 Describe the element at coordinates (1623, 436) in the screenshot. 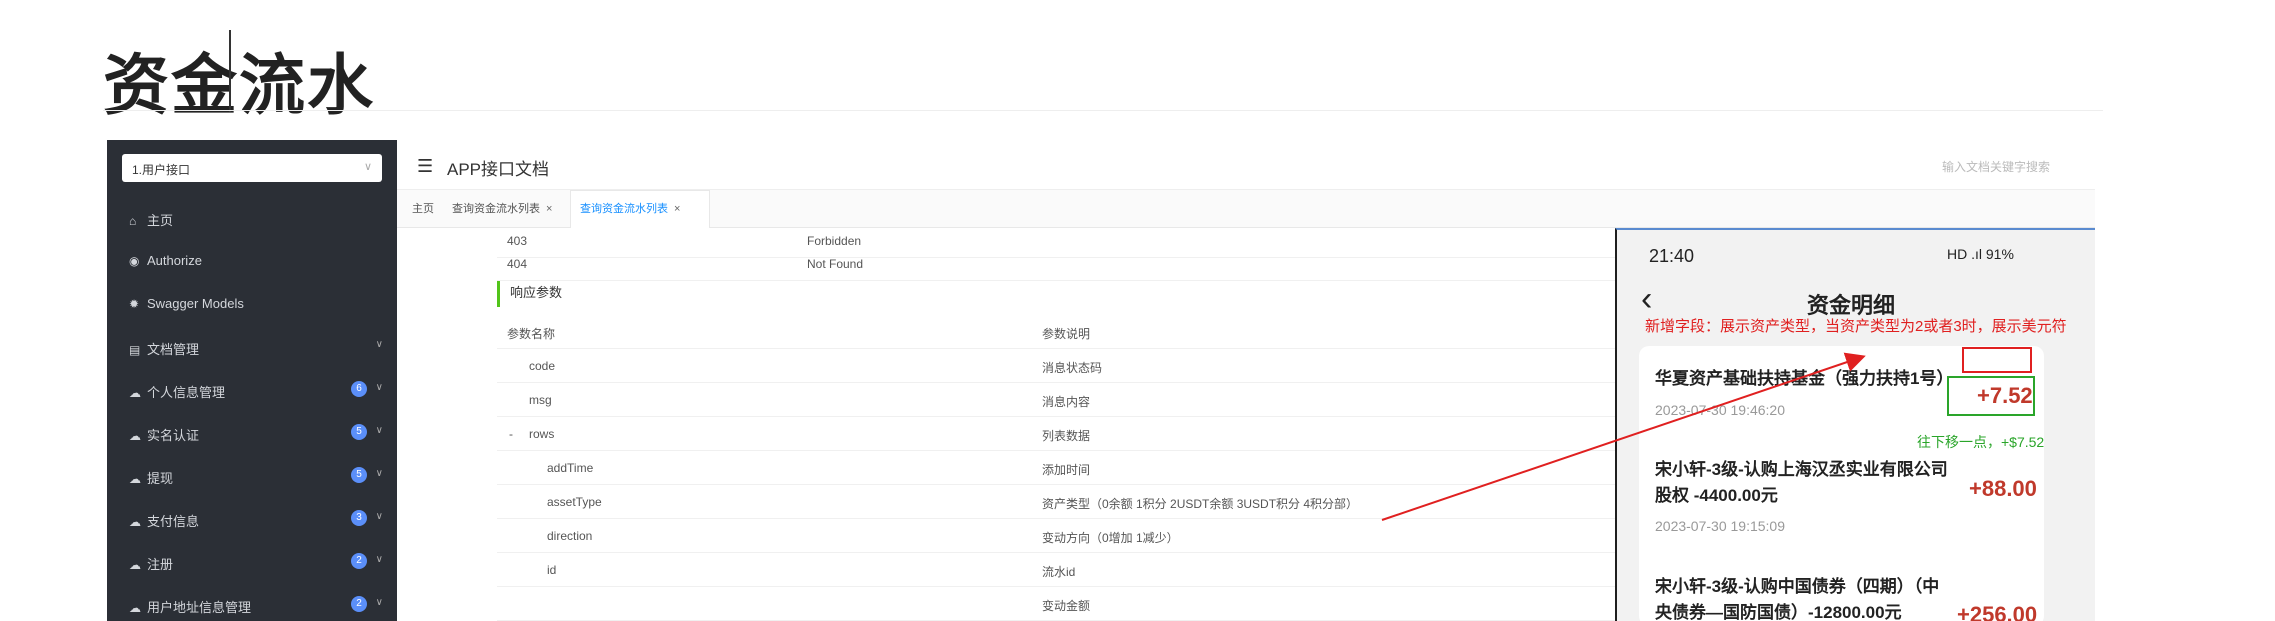

I see `annotation-arrow` at that location.